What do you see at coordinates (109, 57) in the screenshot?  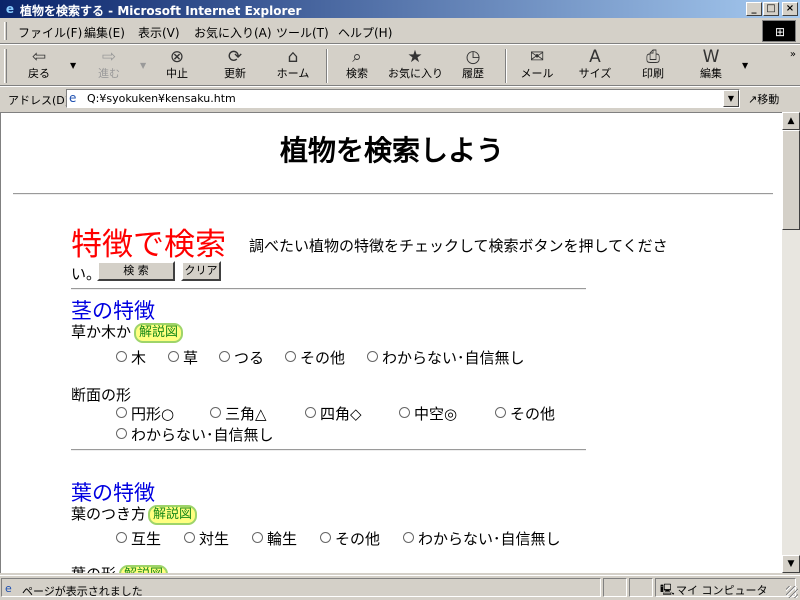 I see `forward-arrow-icon: ⇨` at bounding box center [109, 57].